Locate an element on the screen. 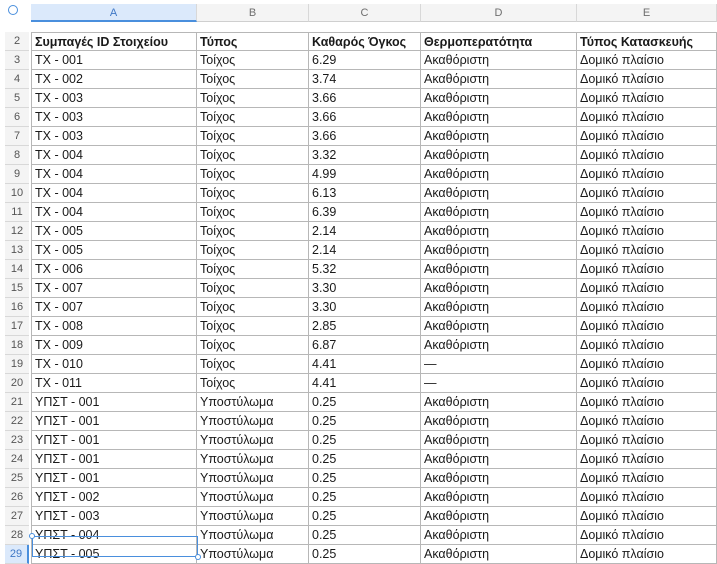 The image size is (717, 564). cell-d21: Ακαθόριστη is located at coordinates (499, 402).